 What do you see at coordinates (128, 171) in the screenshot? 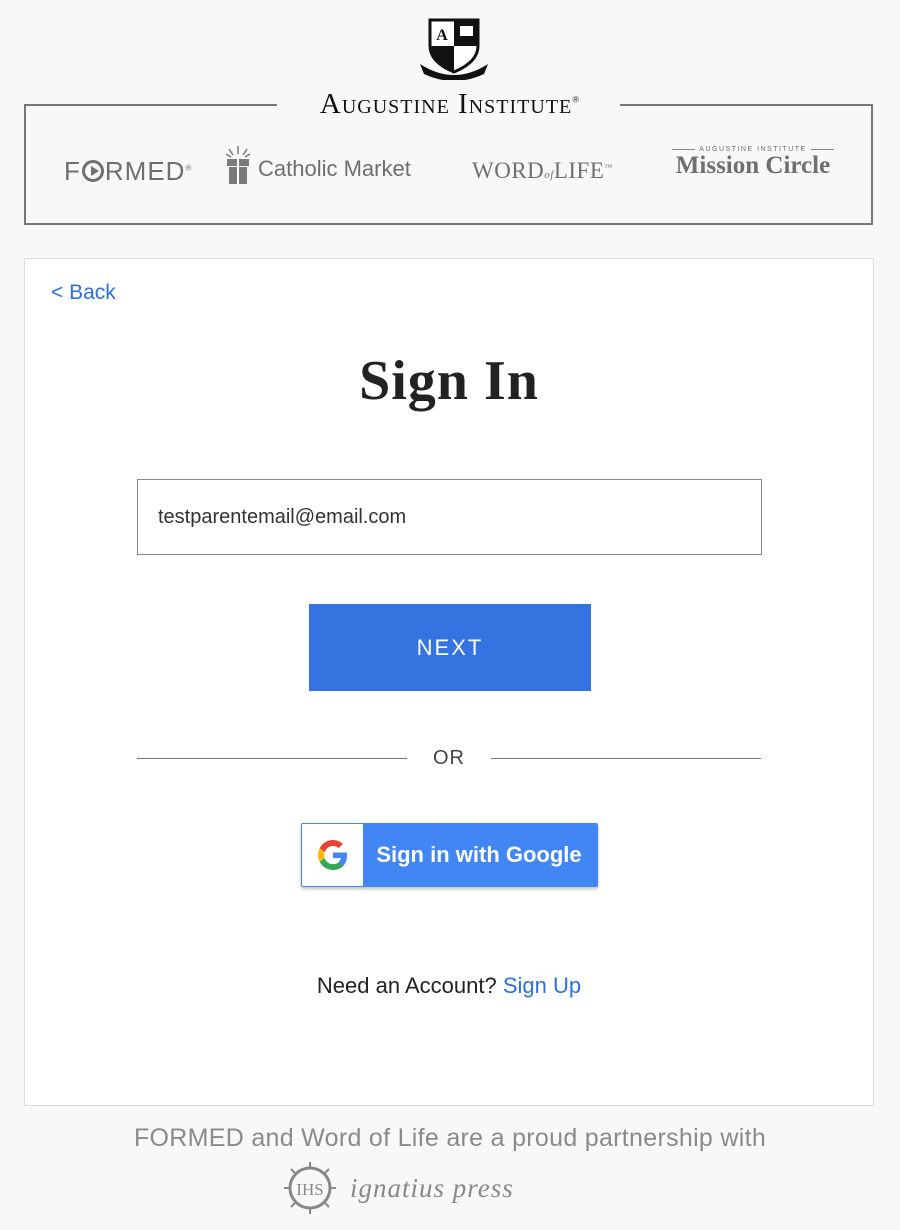
I see `formed-logo: F RMED®` at bounding box center [128, 171].